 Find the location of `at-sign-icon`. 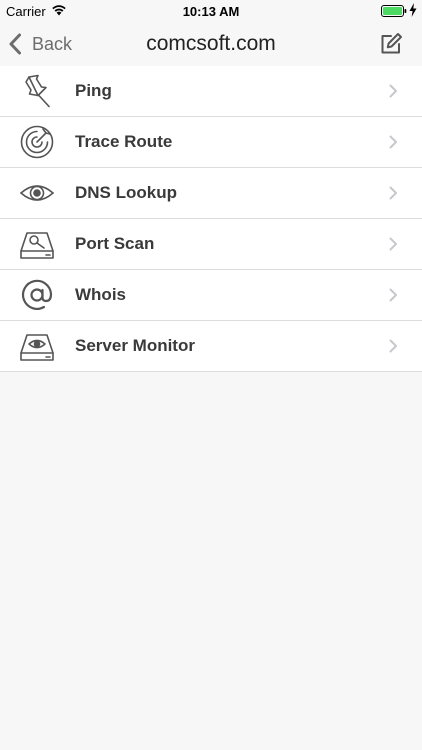

at-sign-icon is located at coordinates (37, 294).